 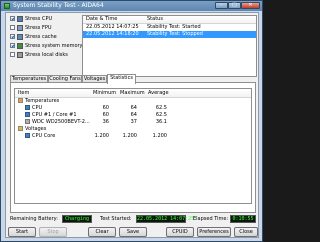 I want to click on stress-cpu-option: Stress CPU, so click(x=43, y=19).